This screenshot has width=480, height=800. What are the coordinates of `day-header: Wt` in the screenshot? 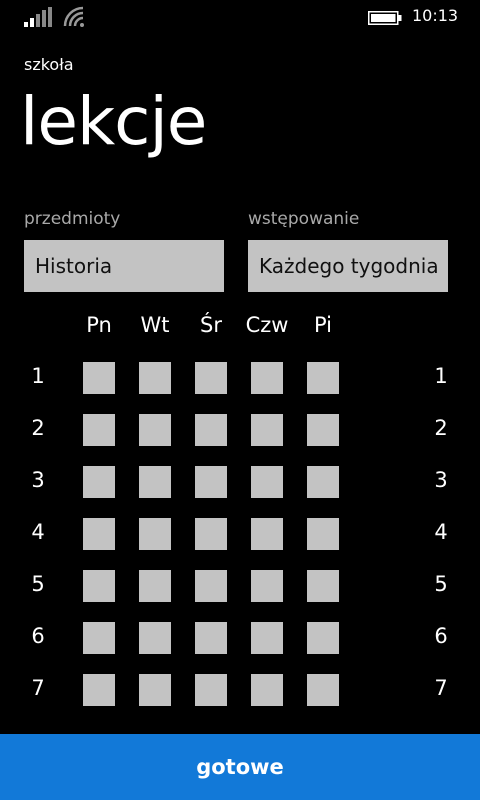 It's located at (155, 325).